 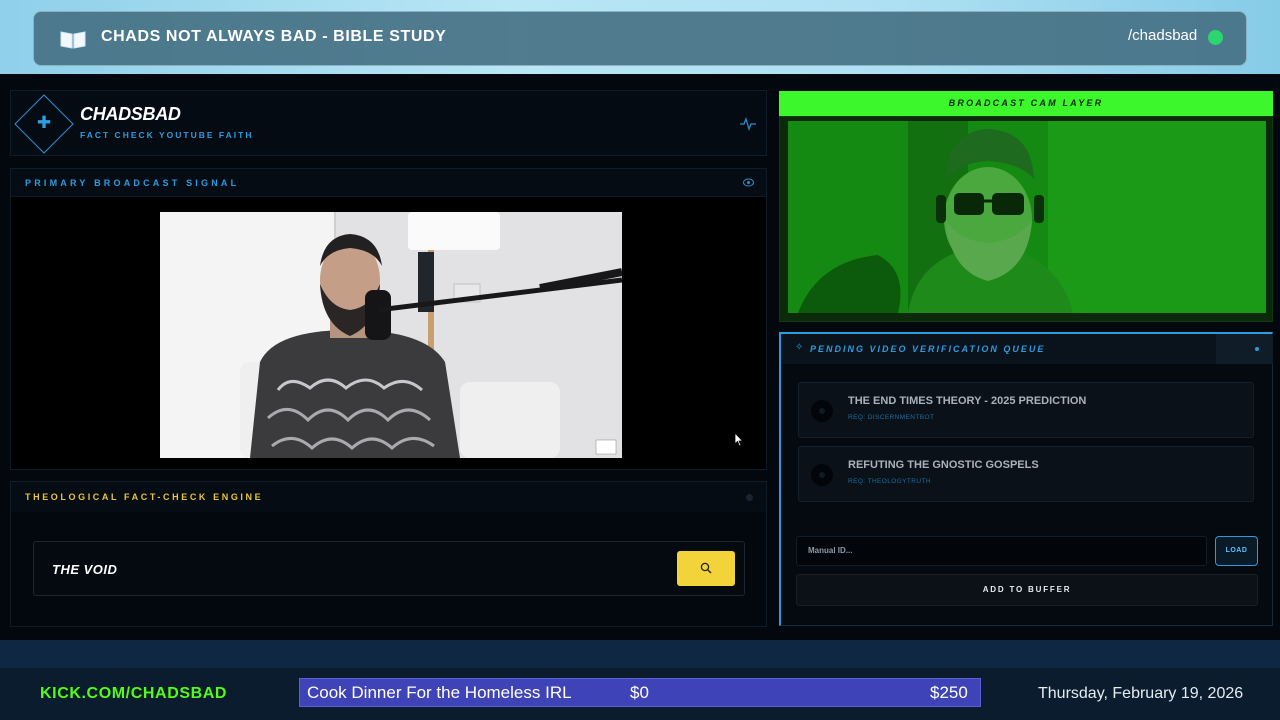 What do you see at coordinates (1215, 37) in the screenshot?
I see `live-indicator-dot` at bounding box center [1215, 37].